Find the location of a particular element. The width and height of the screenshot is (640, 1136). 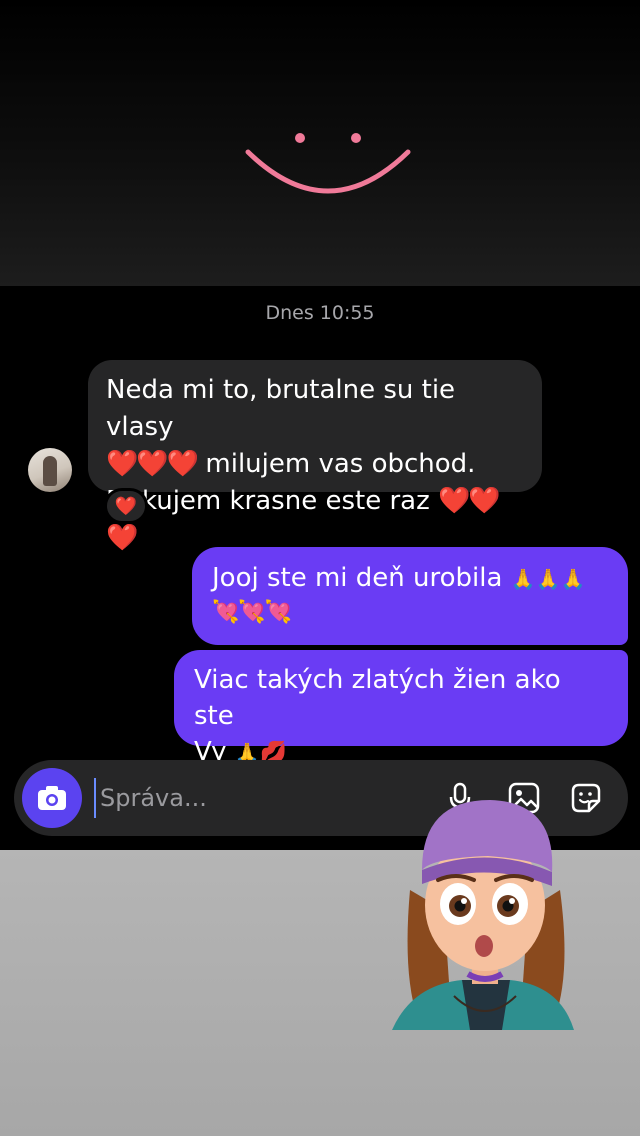

incoming-message-text: Dakujem krasne este raz is located at coordinates (272, 501).